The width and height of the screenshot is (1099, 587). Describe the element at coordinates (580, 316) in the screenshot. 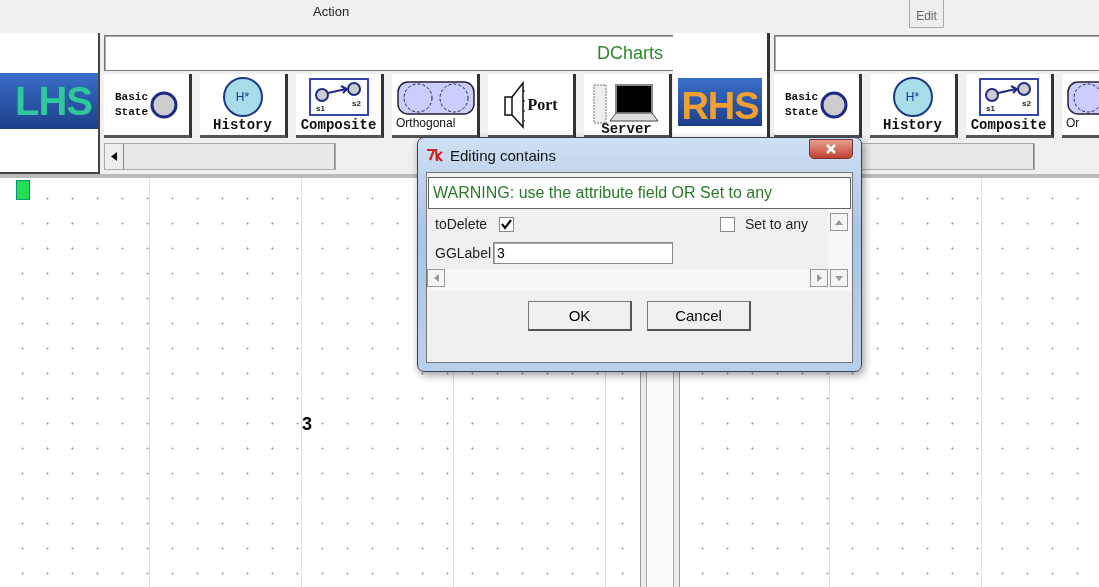

I see `dialog-button: OK` at that location.